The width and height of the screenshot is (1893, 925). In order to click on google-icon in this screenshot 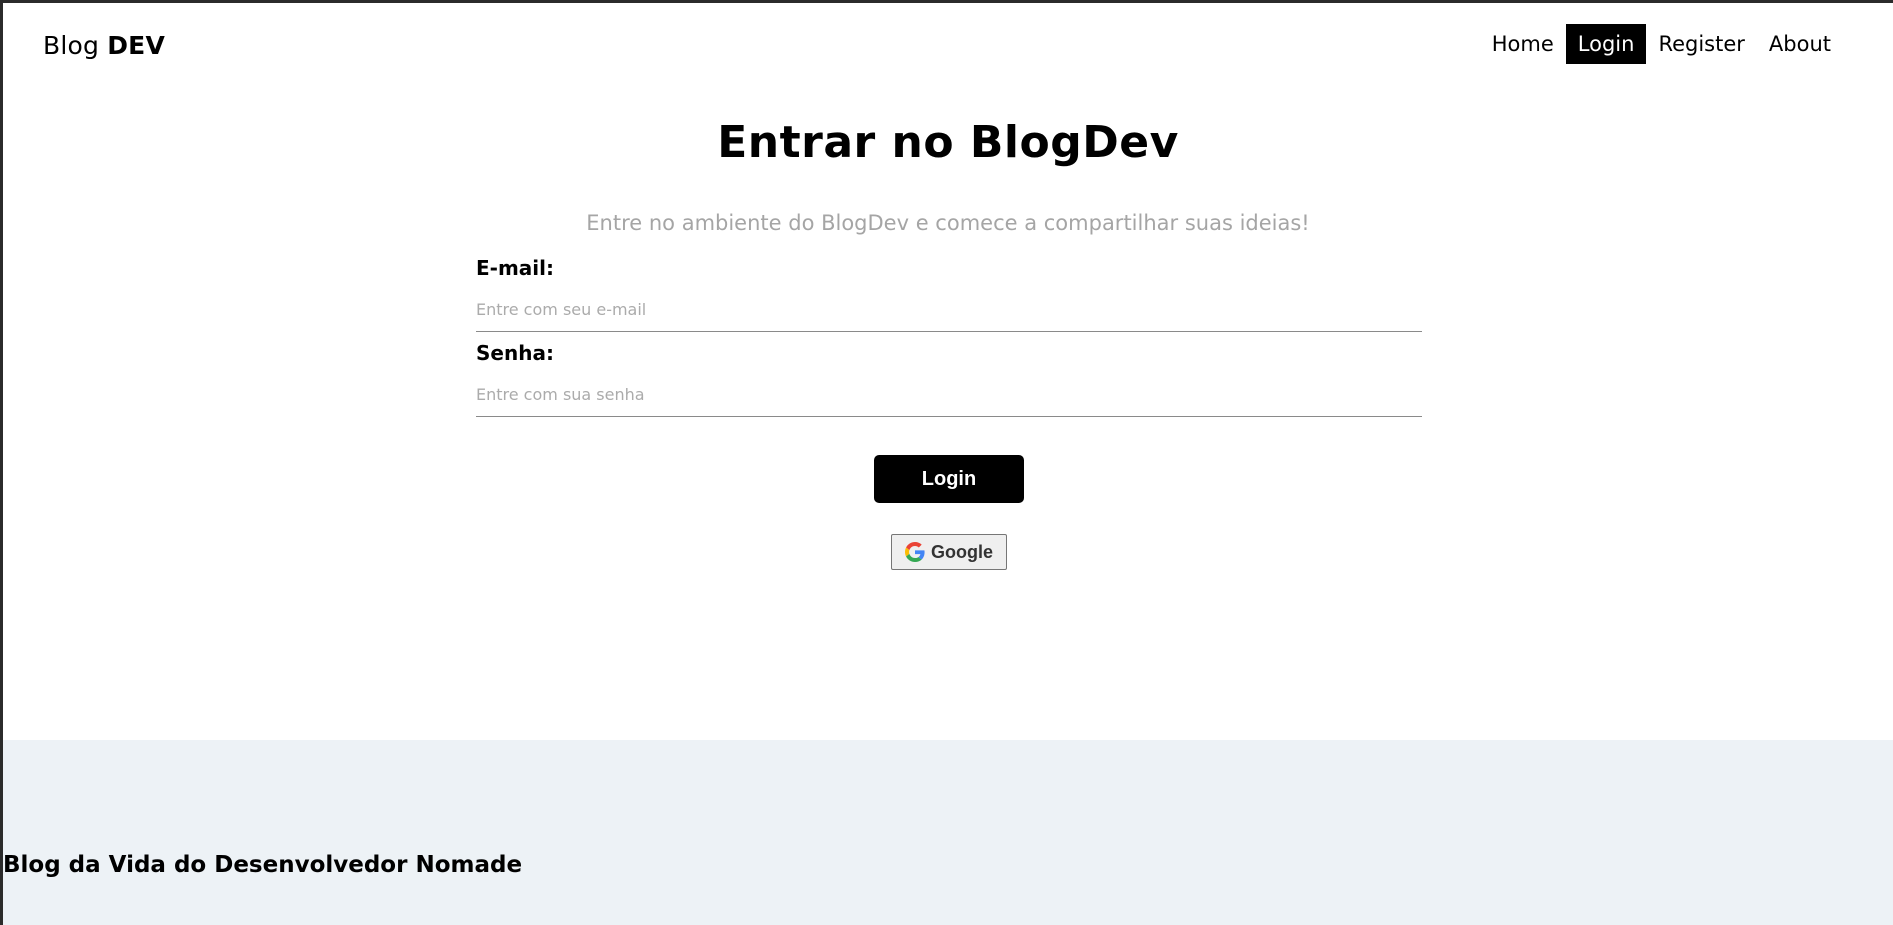, I will do `click(915, 552)`.